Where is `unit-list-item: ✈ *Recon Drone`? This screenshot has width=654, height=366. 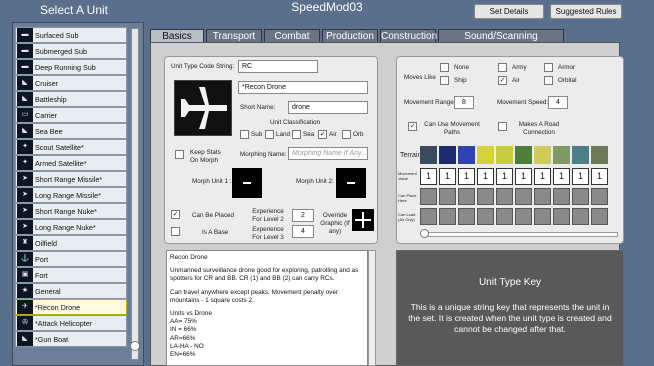
unit-list-item: ✈ *Recon Drone is located at coordinates (71, 307).